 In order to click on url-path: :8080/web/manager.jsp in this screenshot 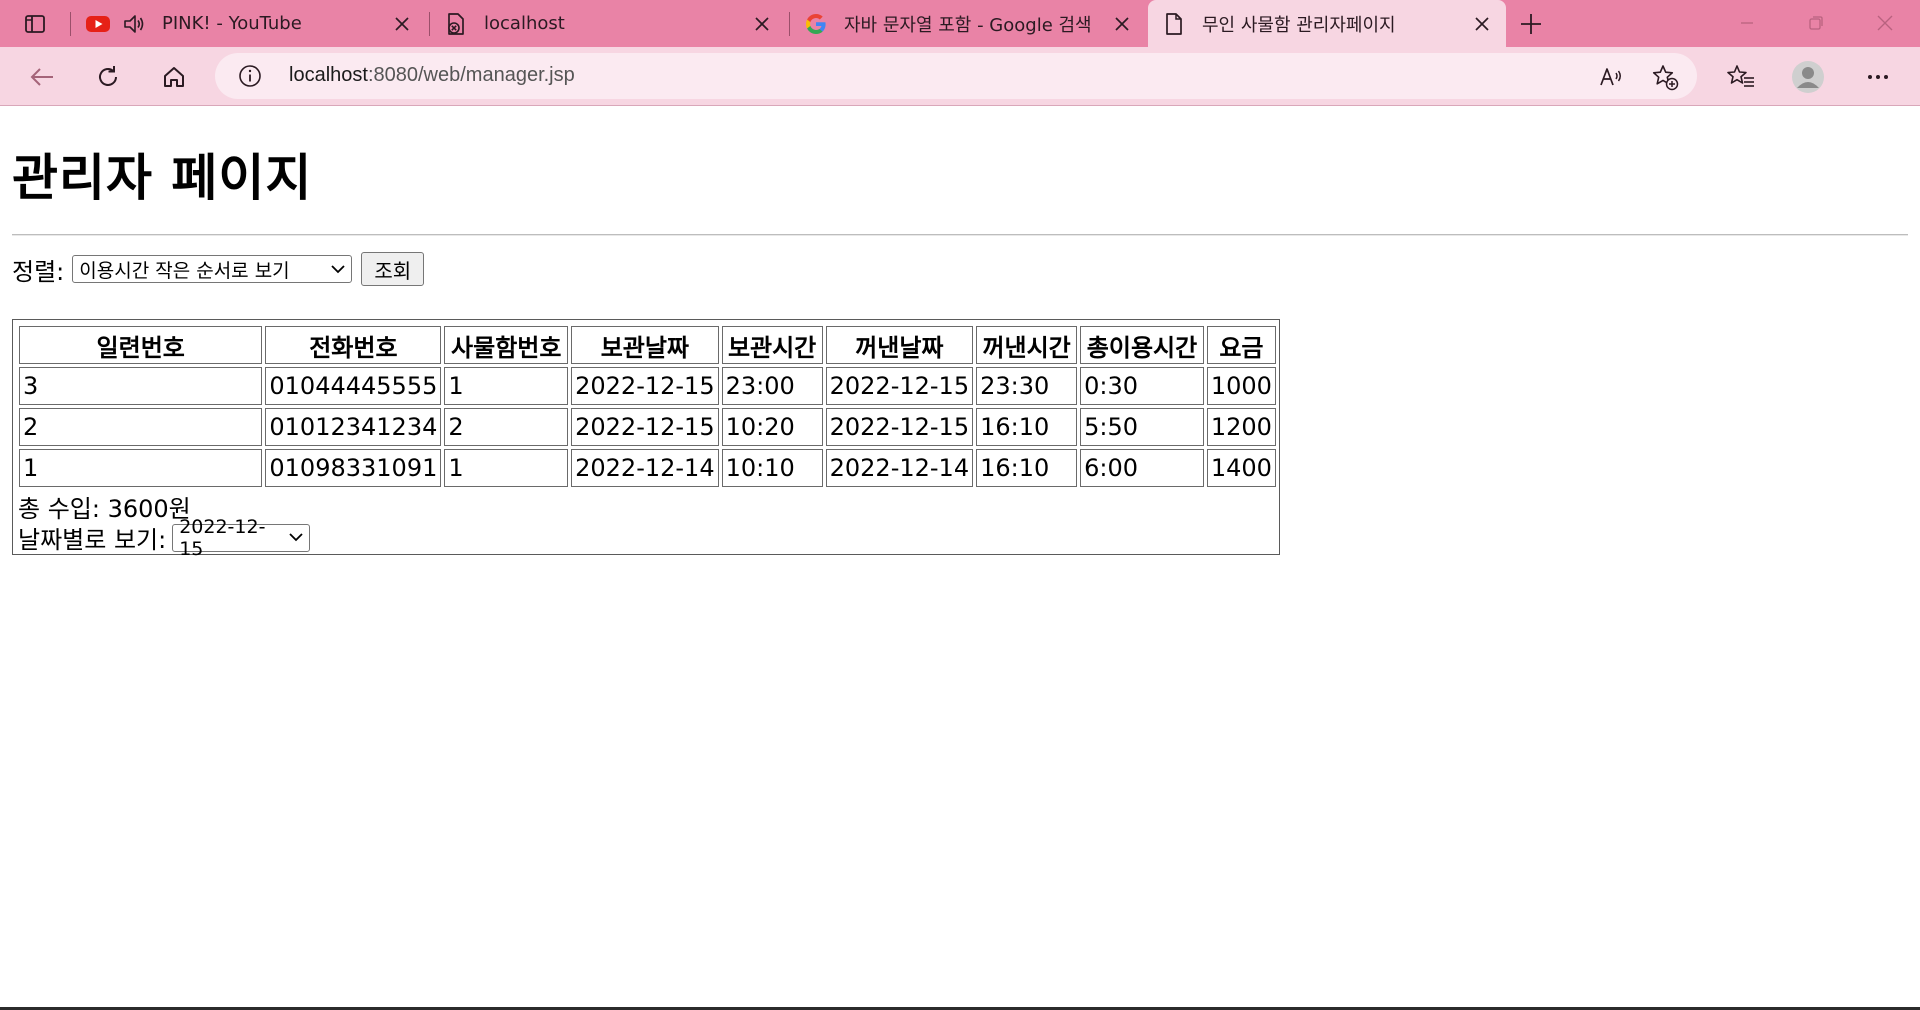, I will do `click(471, 75)`.